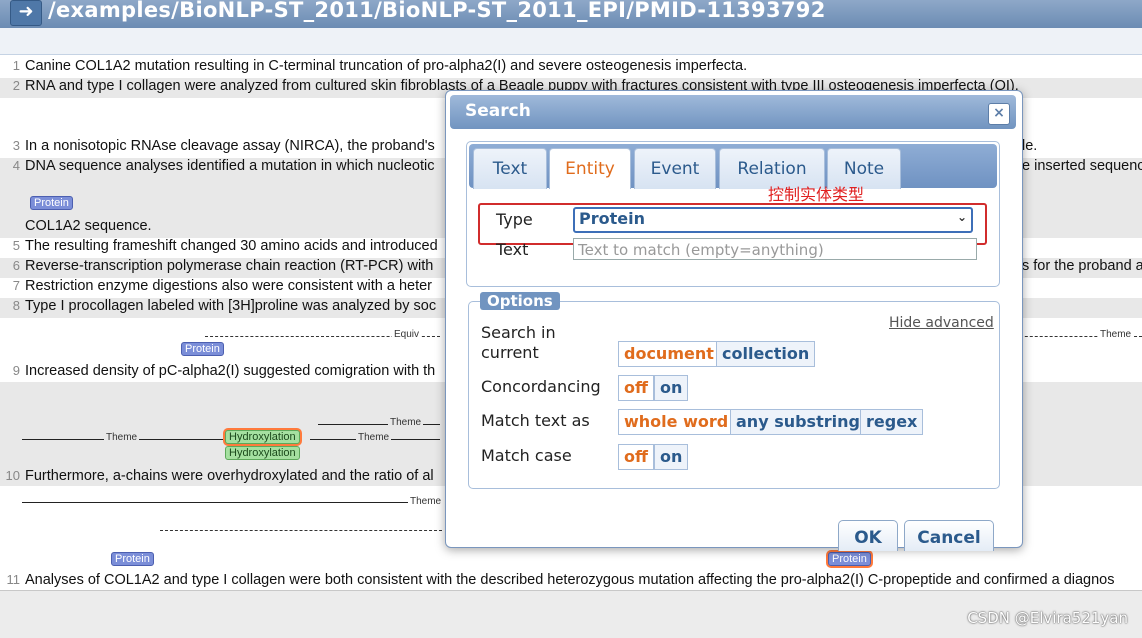 This screenshot has height=638, width=1142. I want to click on search-in-label: Search in current, so click(518, 342).